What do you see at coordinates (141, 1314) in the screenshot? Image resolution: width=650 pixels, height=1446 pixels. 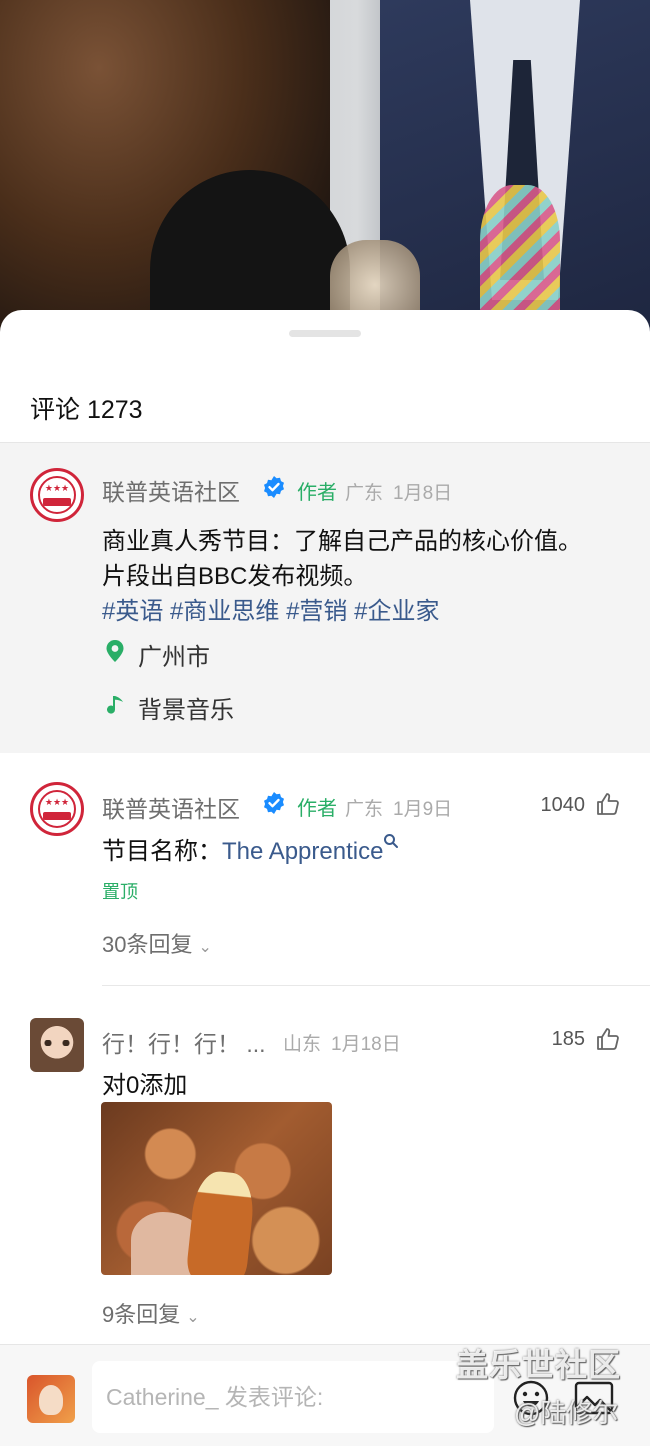 I see `replies-count: 9条回复` at bounding box center [141, 1314].